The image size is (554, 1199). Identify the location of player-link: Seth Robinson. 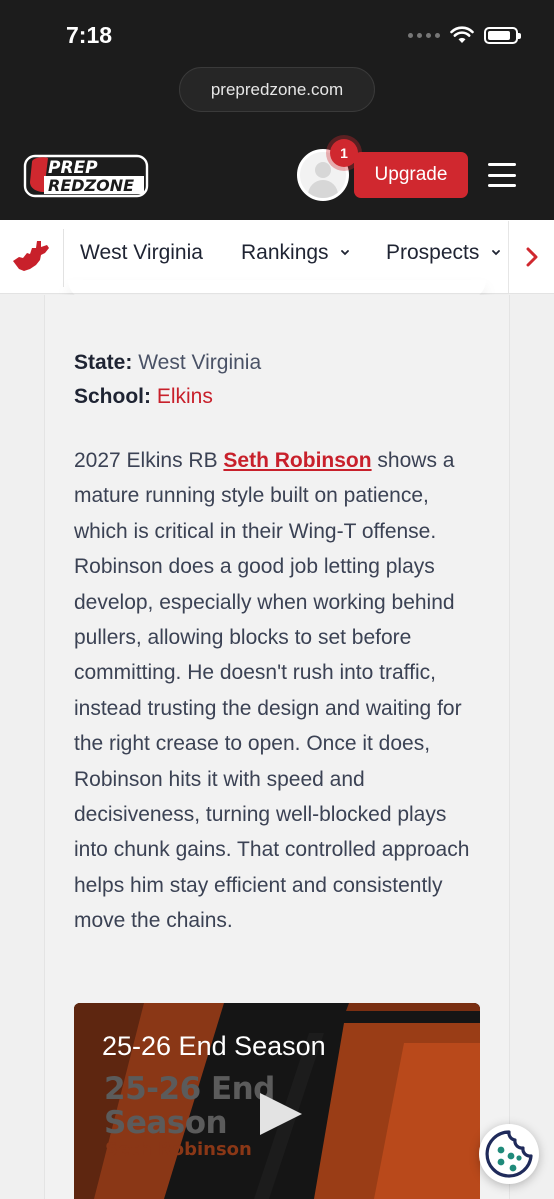
(297, 460).